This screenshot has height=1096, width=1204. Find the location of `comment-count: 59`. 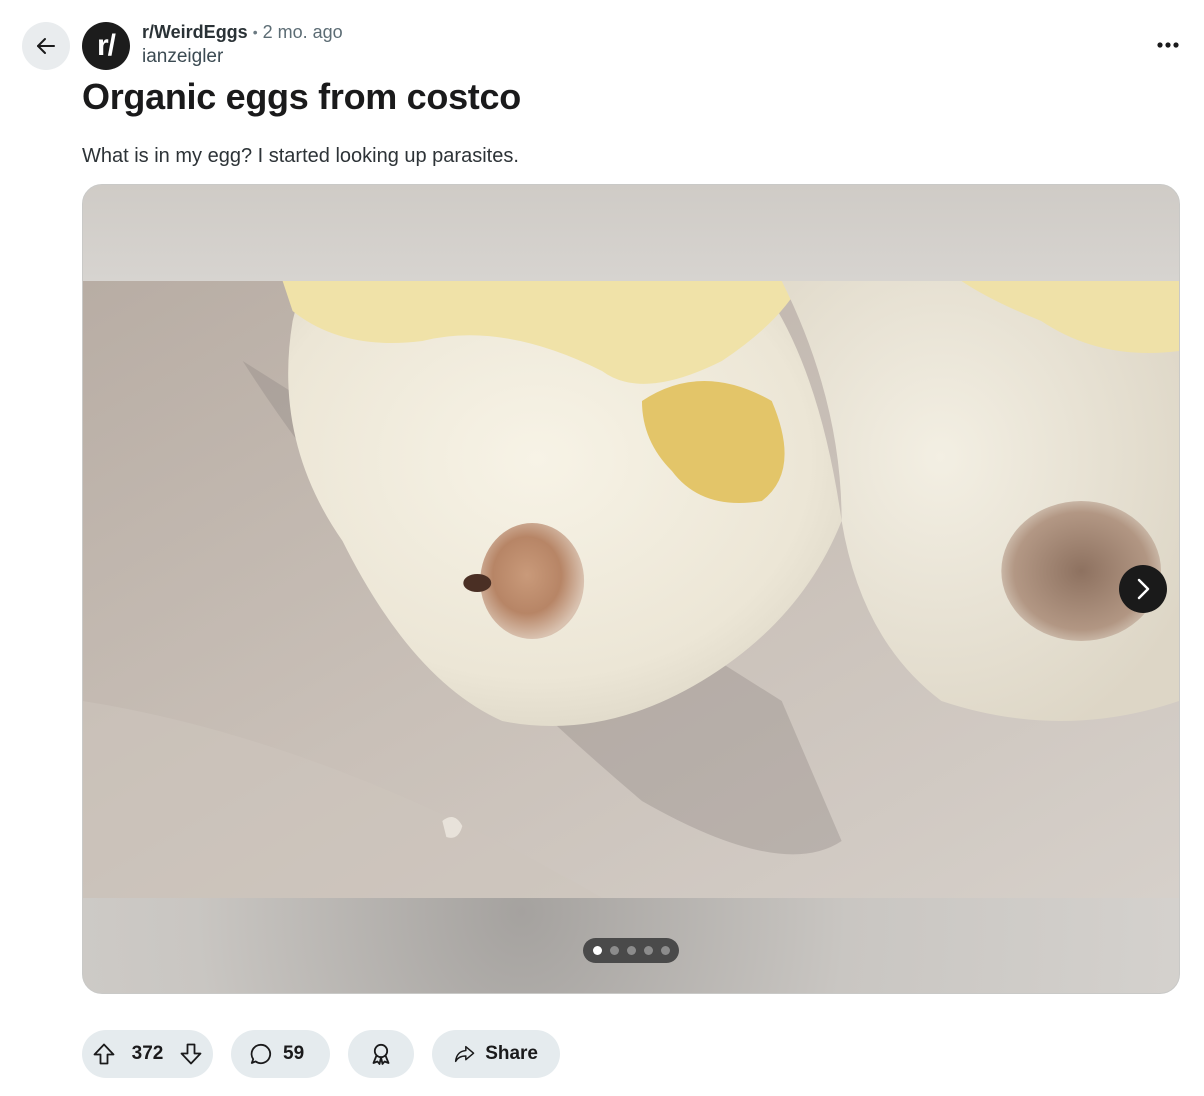

comment-count: 59 is located at coordinates (294, 1053).